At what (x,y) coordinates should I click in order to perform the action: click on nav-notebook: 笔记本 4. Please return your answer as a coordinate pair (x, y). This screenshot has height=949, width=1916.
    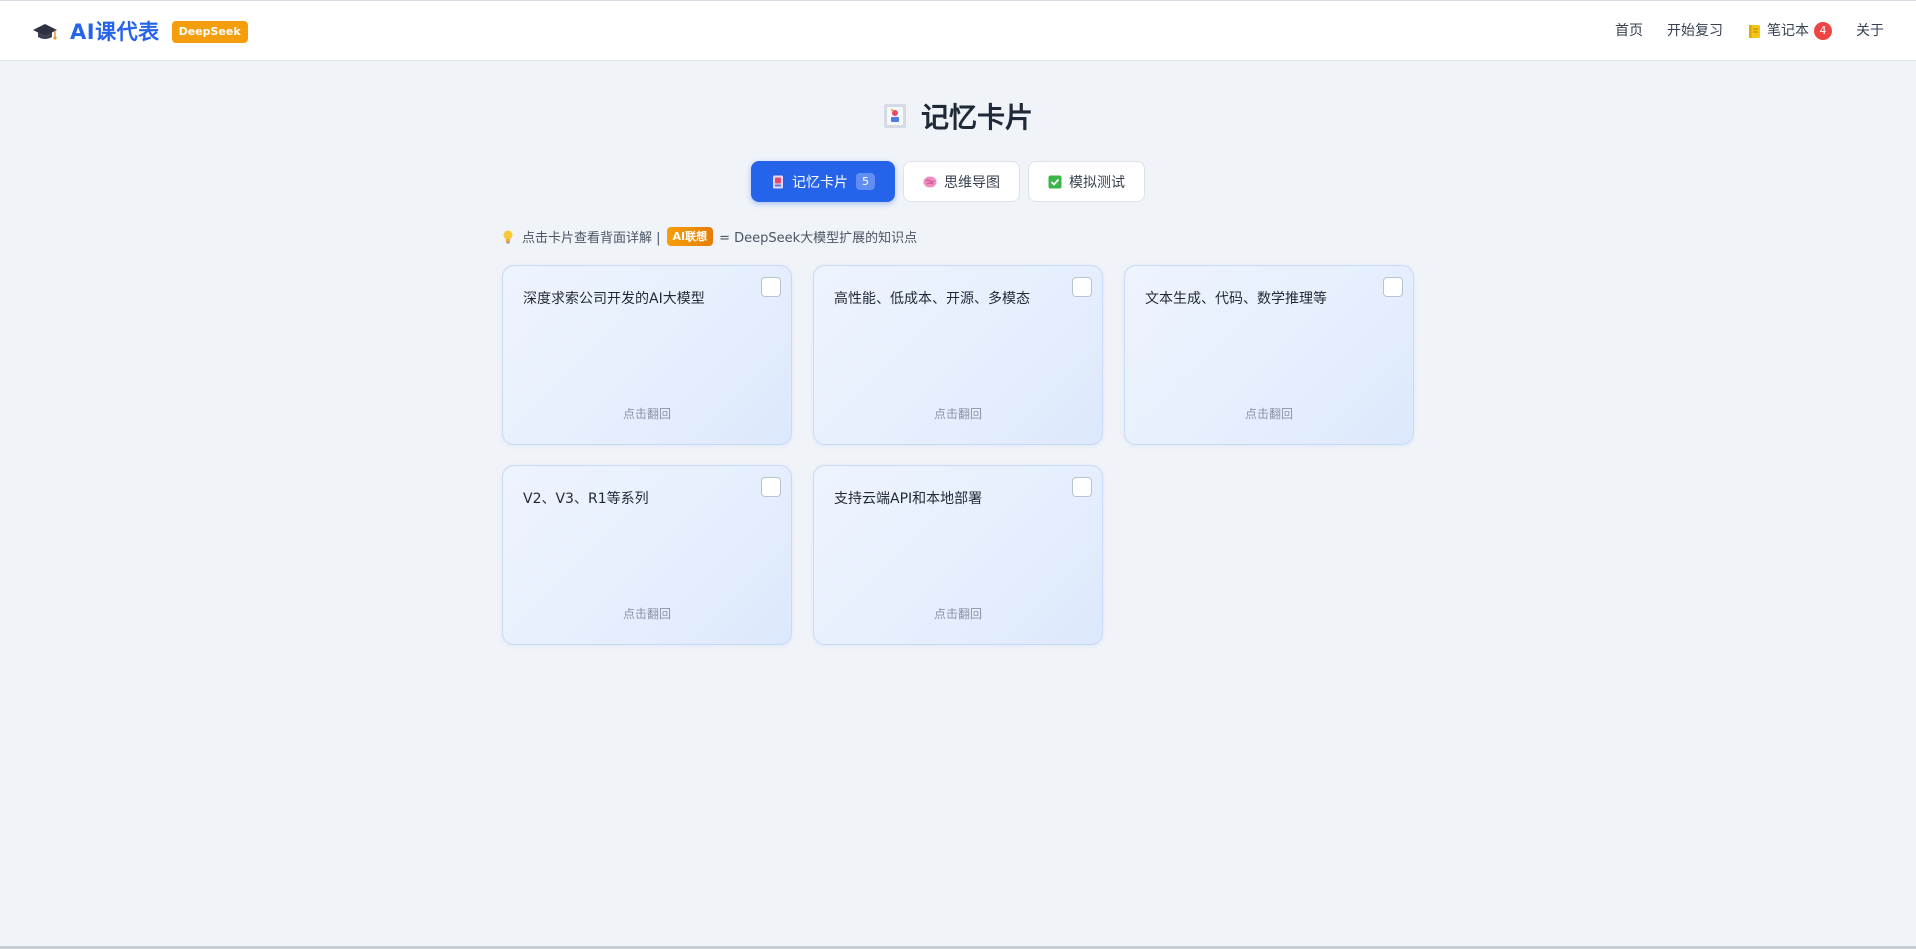
    Looking at the image, I should click on (1789, 31).